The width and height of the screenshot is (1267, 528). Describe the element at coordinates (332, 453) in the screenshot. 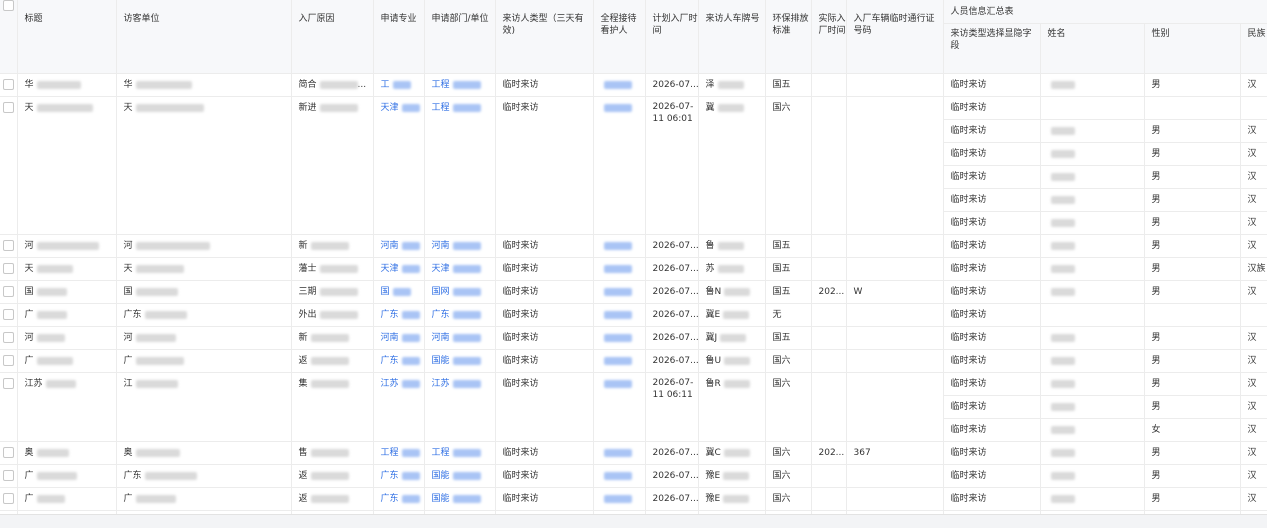

I see `cell-reason: 售` at that location.